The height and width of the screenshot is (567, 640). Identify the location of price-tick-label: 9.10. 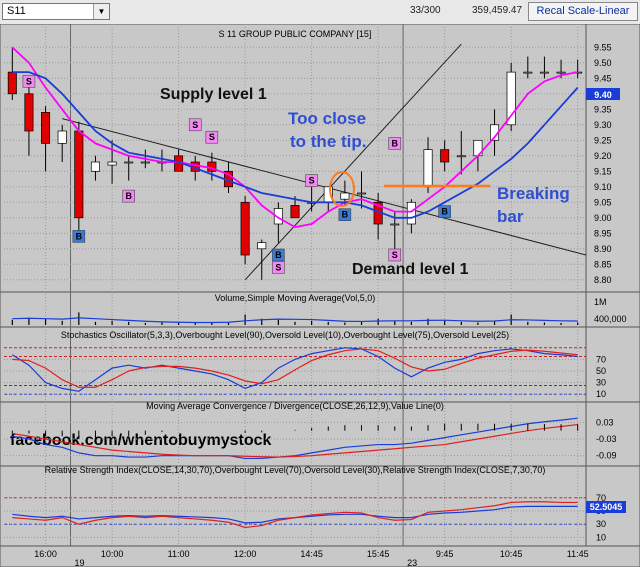
(603, 187).